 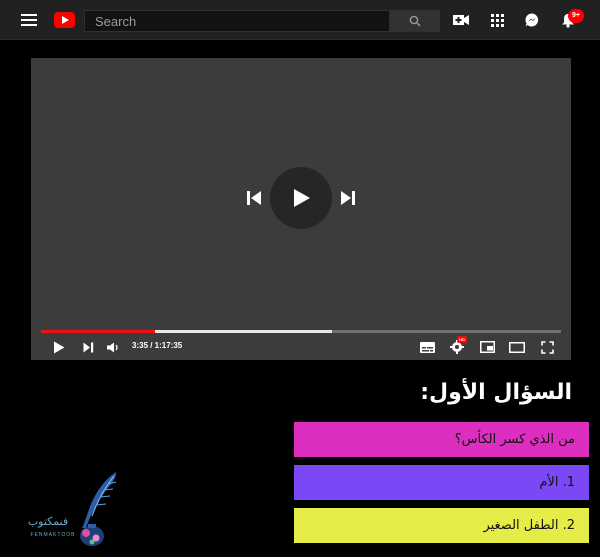 What do you see at coordinates (254, 198) in the screenshot?
I see `previous-icon` at bounding box center [254, 198].